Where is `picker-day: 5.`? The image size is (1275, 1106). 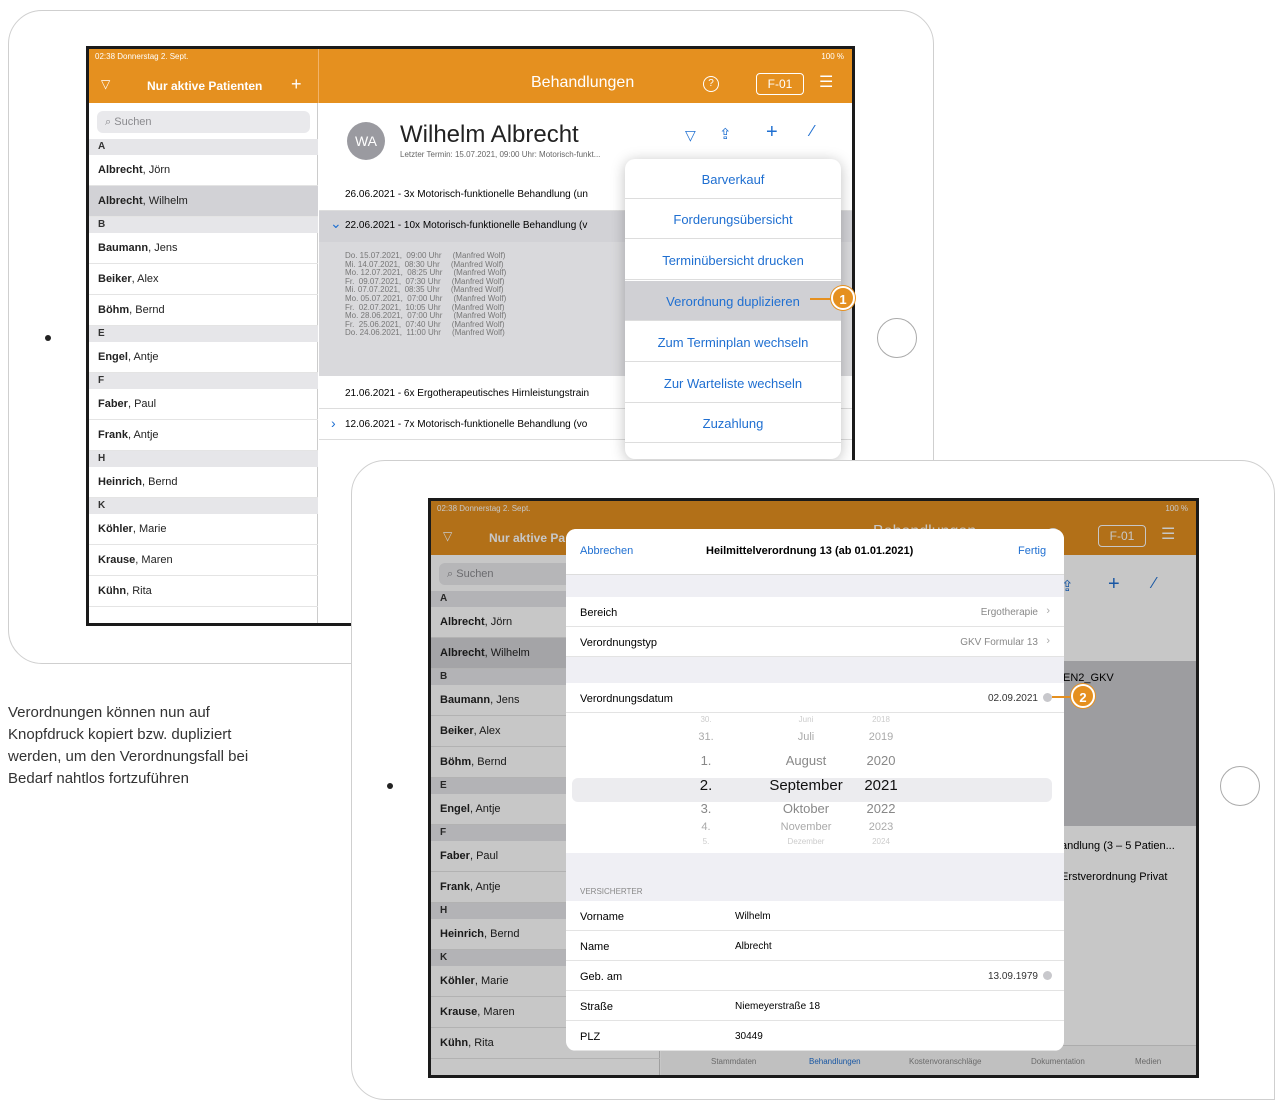 picker-day: 5. is located at coordinates (706, 841).